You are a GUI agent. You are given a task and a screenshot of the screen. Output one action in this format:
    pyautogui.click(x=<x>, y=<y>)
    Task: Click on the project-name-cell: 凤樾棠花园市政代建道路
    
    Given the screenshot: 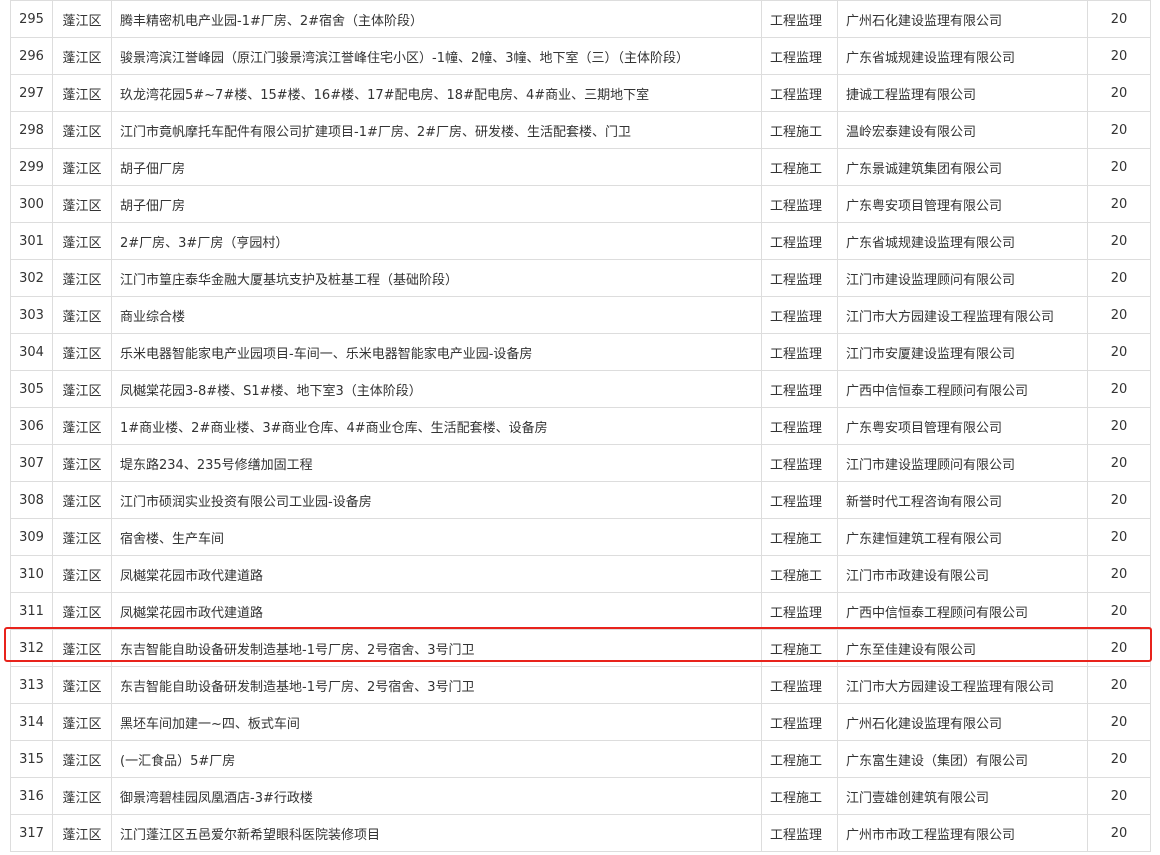 What is the action you would take?
    pyautogui.click(x=436, y=574)
    